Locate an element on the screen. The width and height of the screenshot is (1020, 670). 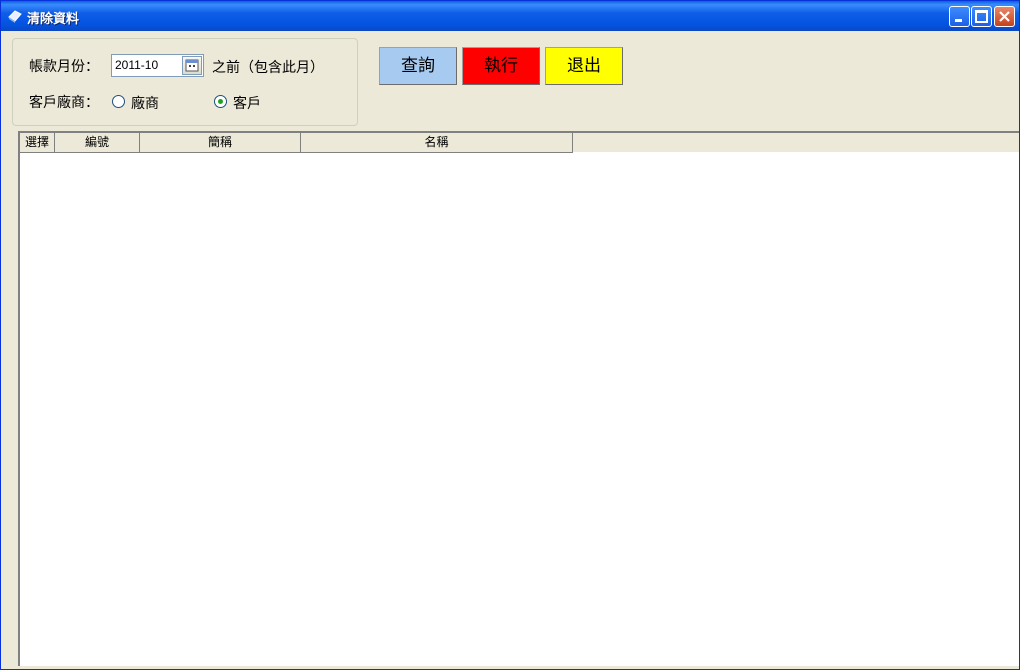
exit-button: 退出 is located at coordinates (584, 66).